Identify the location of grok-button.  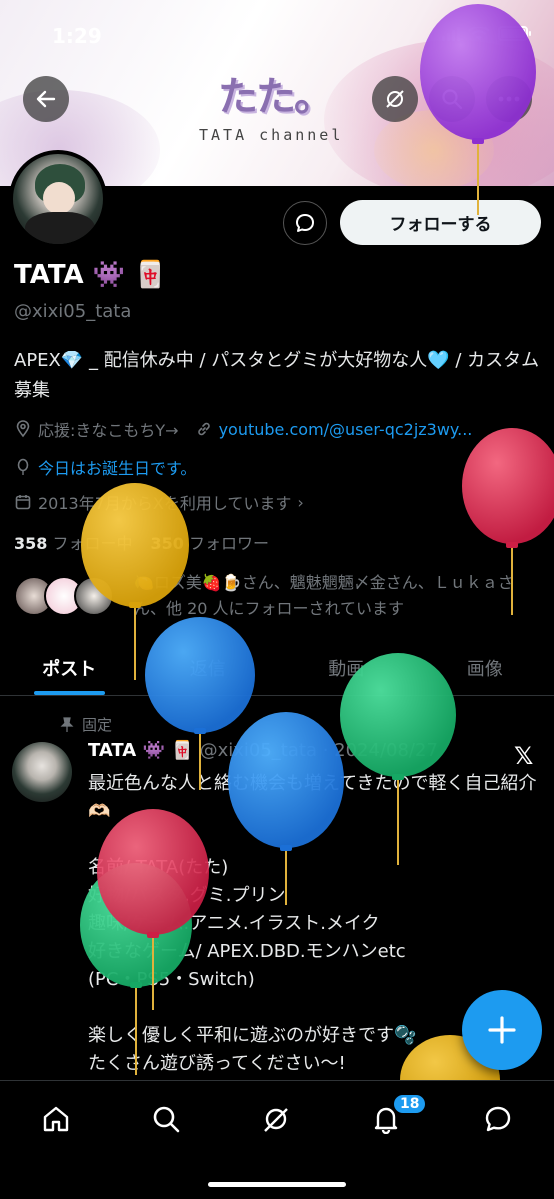
(395, 99).